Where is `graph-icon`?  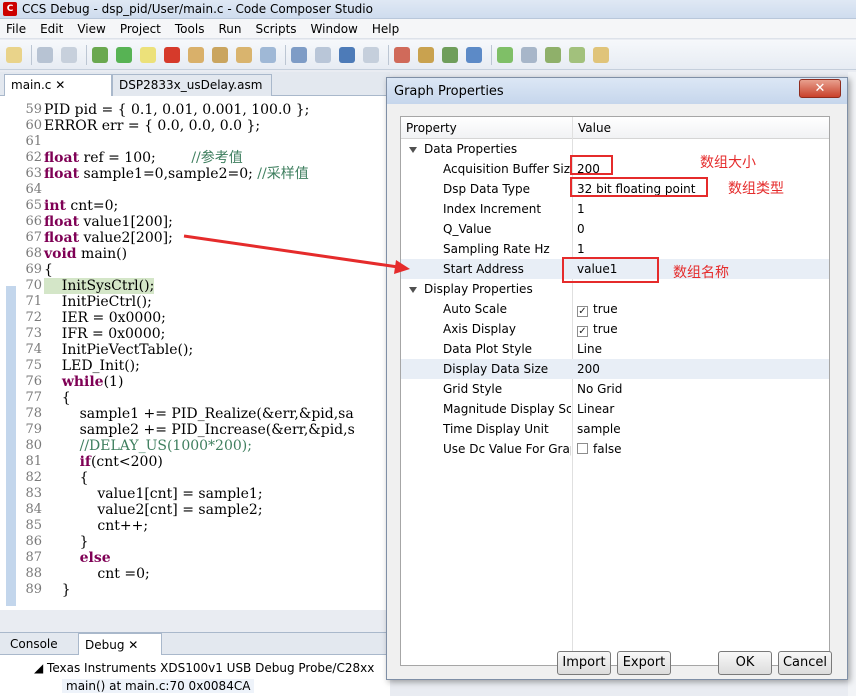 graph-icon is located at coordinates (299, 54).